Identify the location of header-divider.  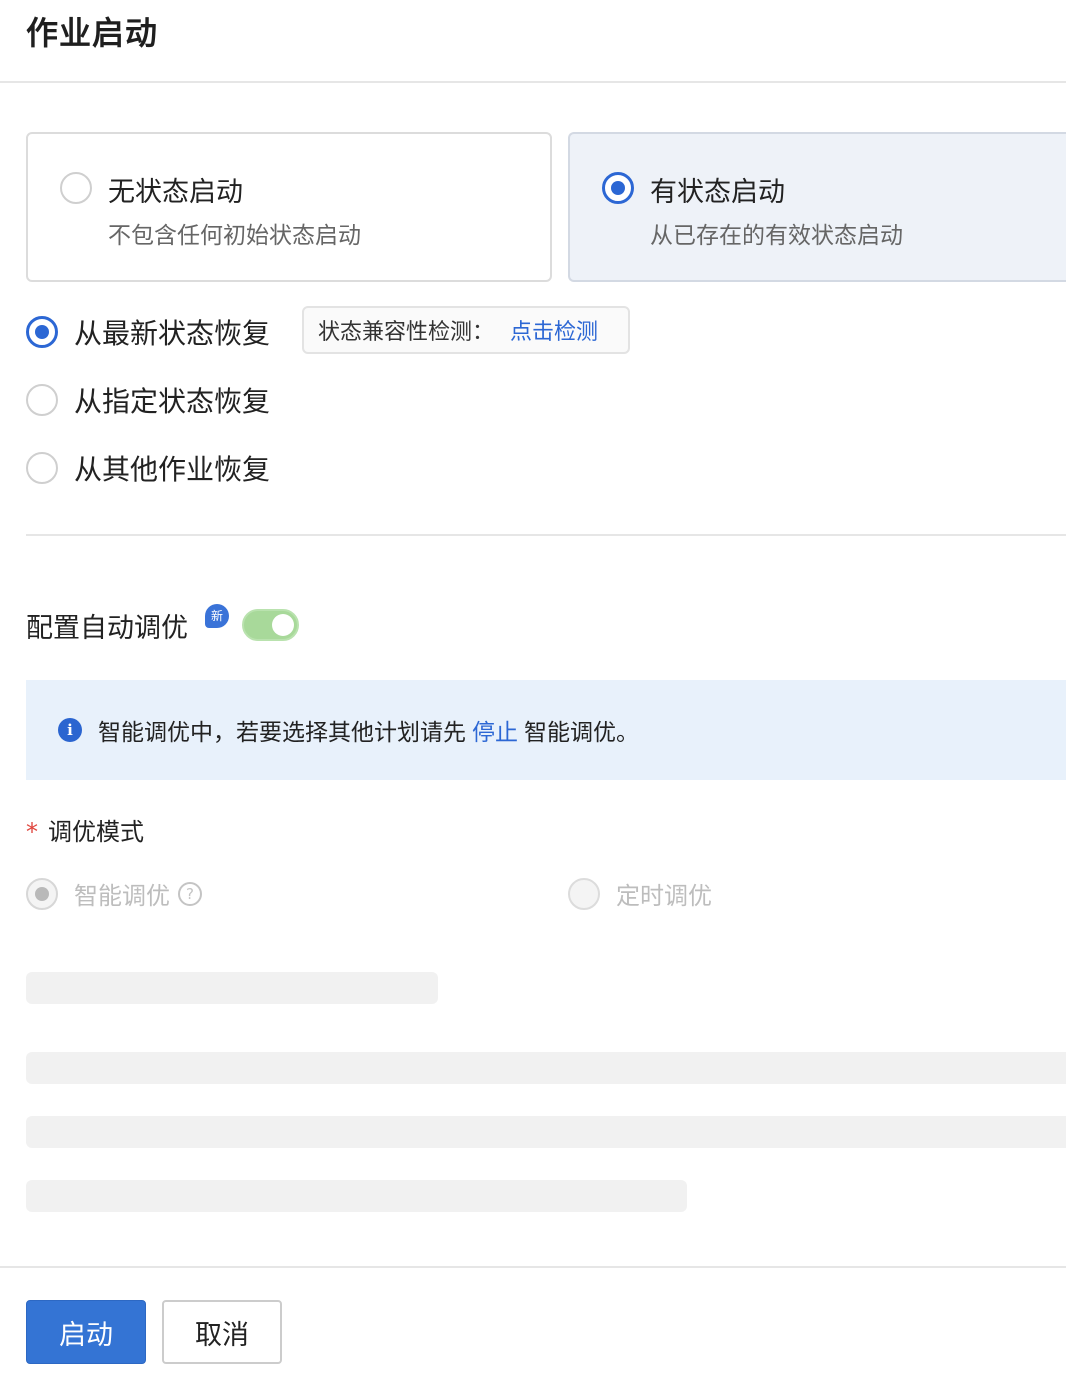
(533, 82).